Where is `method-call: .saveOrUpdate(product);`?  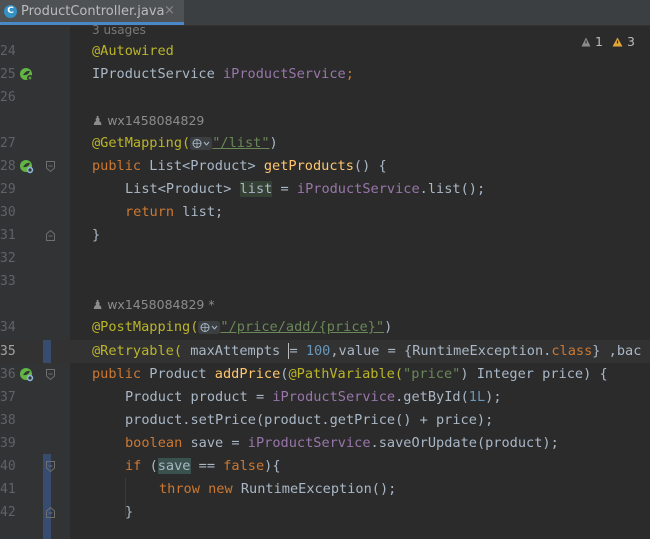 method-call: .saveOrUpdate(product); is located at coordinates (464, 443).